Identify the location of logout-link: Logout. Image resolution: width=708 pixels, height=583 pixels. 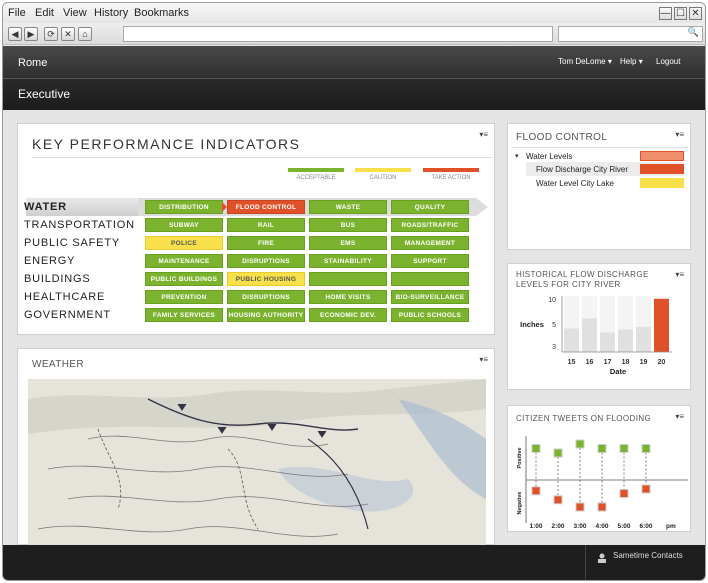
(668, 61).